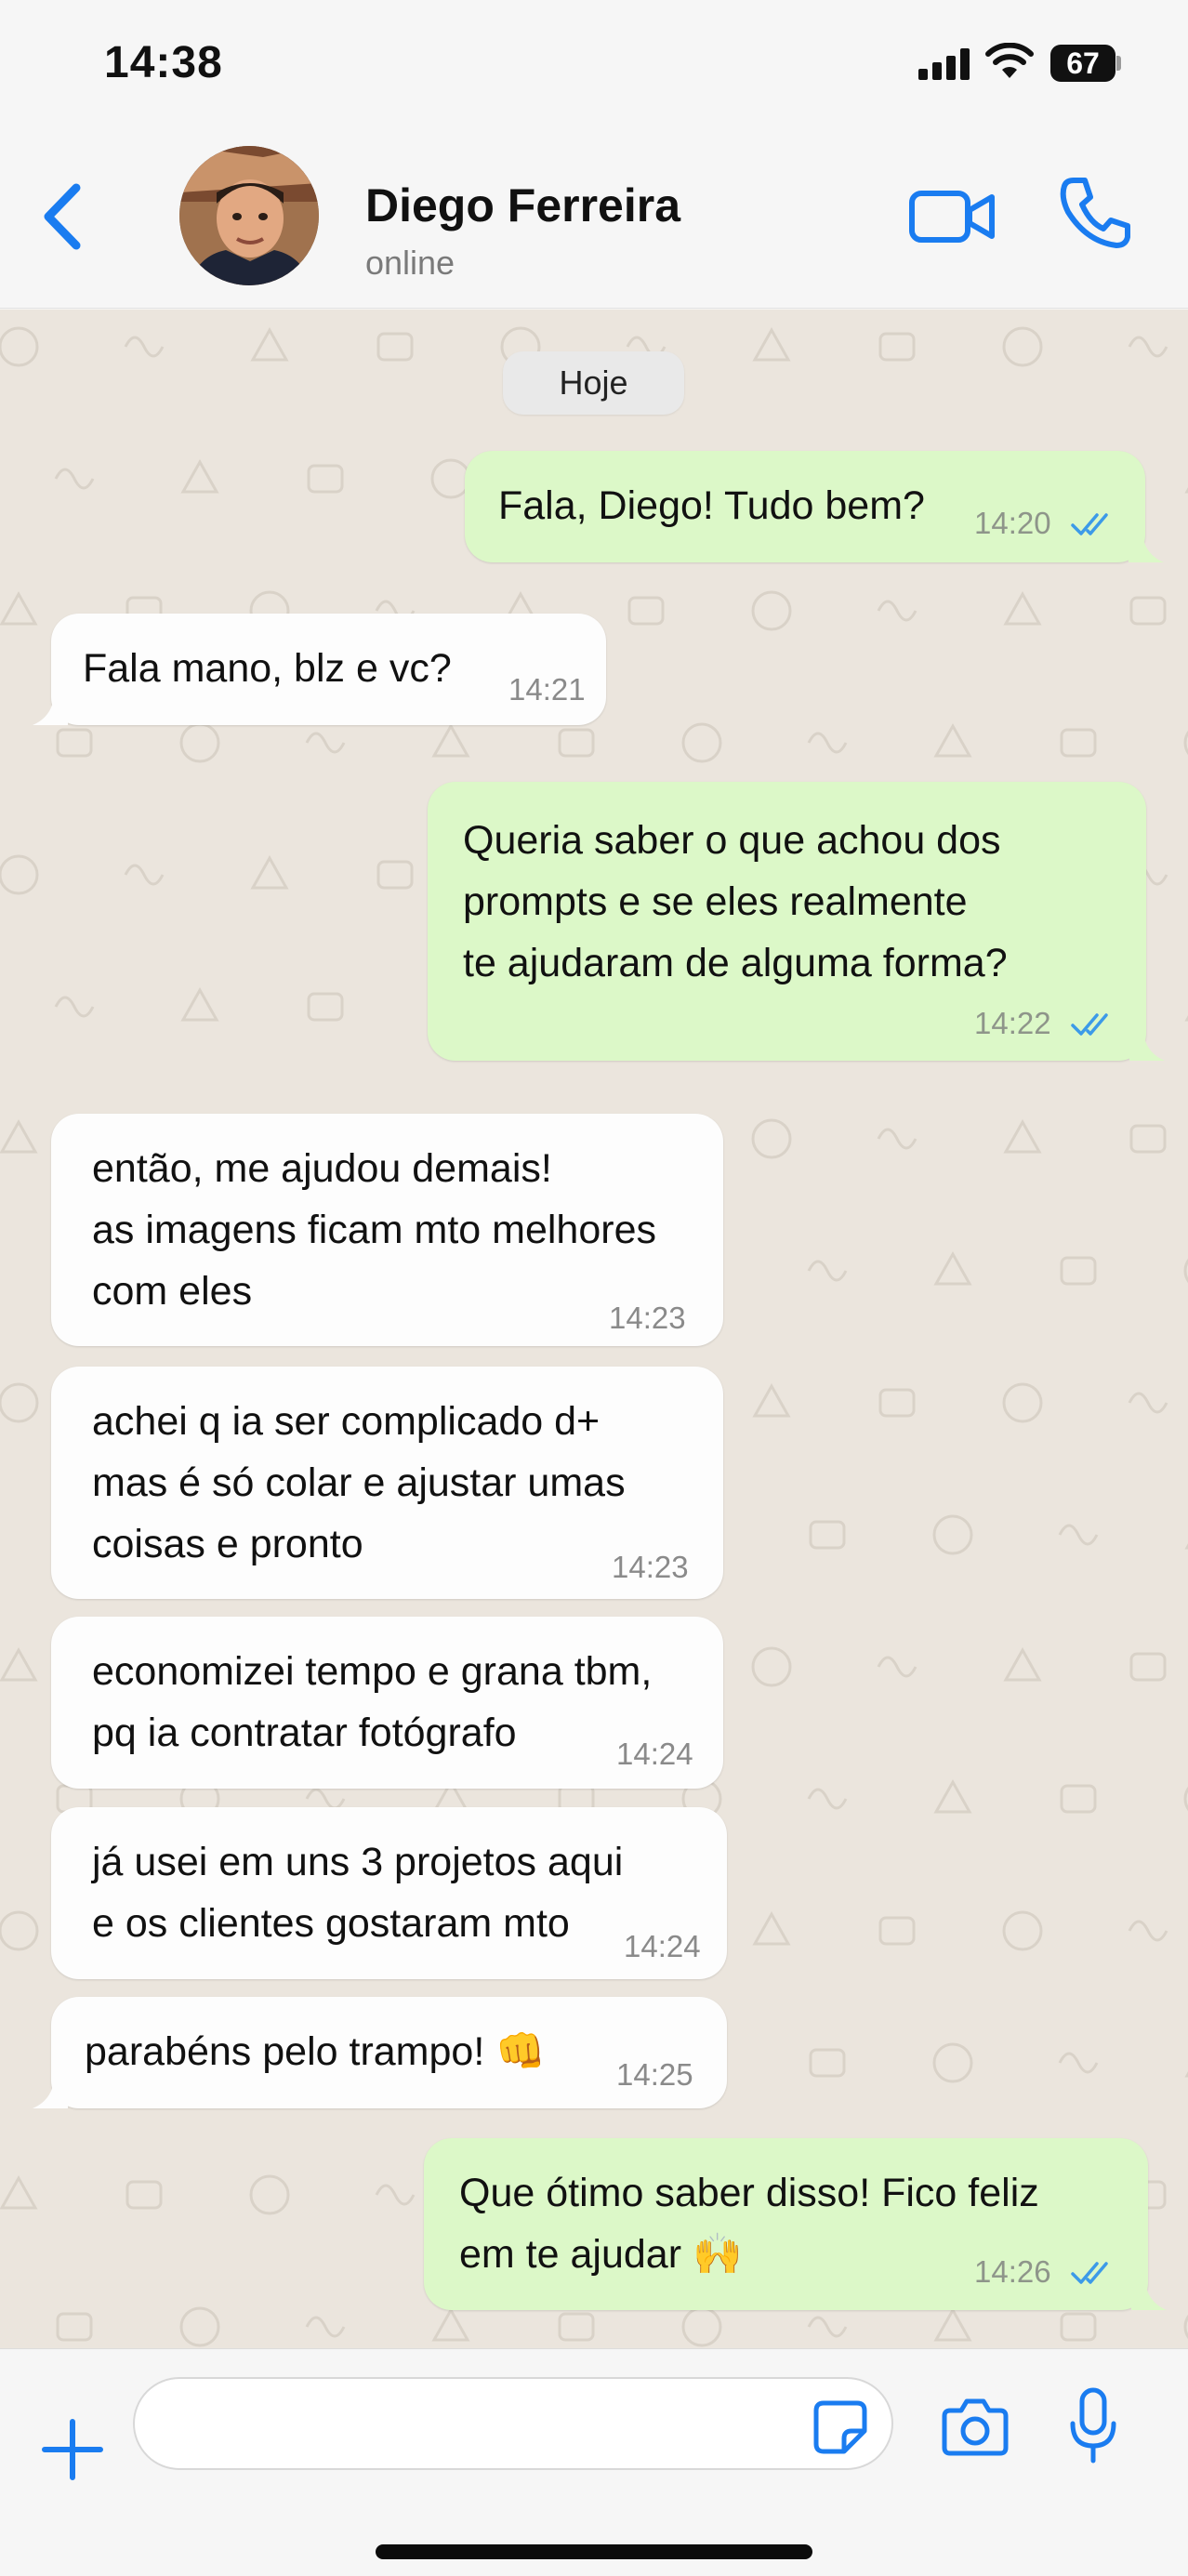 This screenshot has height=2576, width=1188. Describe the element at coordinates (593, 383) in the screenshot. I see `date-chip: Hoje` at that location.